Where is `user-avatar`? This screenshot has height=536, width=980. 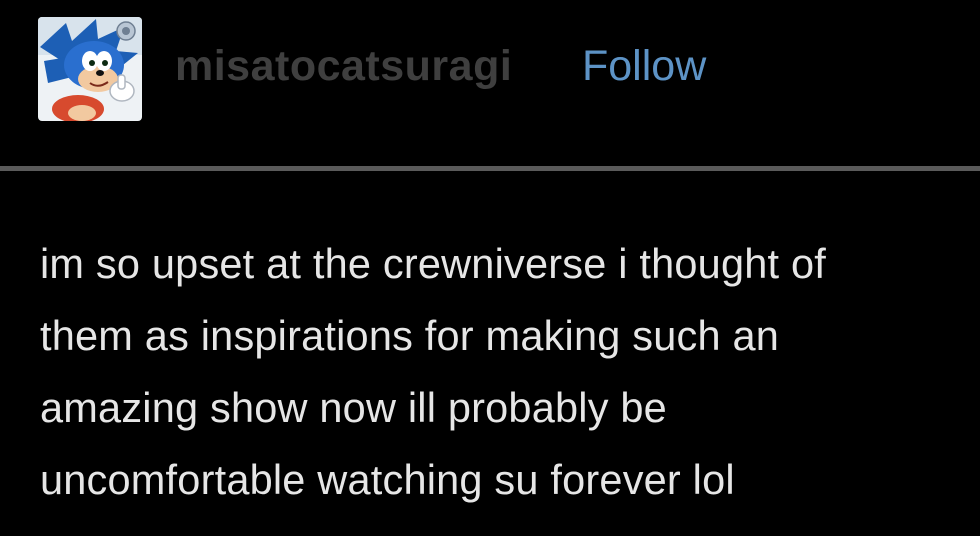
user-avatar is located at coordinates (90, 69).